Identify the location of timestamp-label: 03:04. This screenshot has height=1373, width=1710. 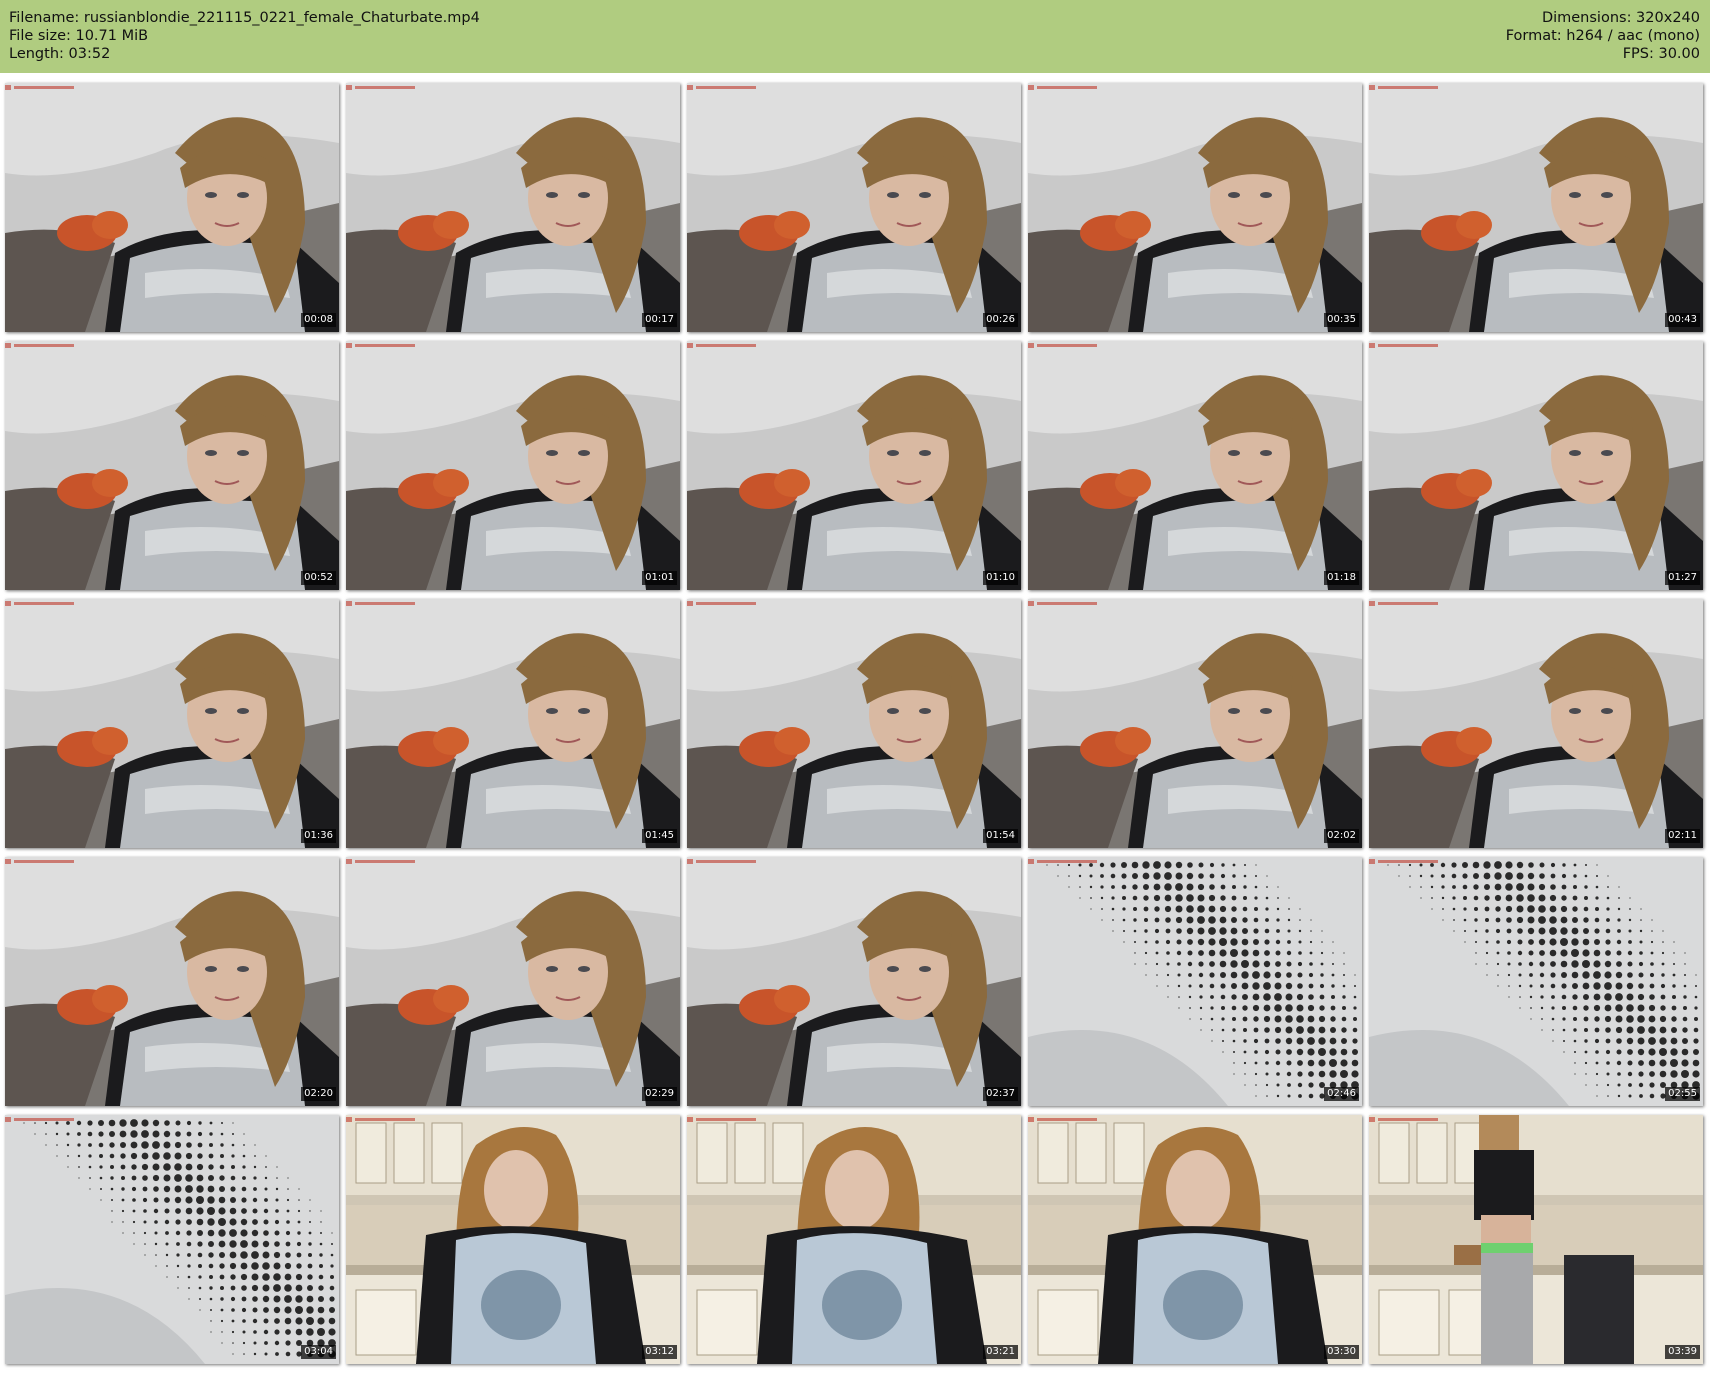
(318, 1352).